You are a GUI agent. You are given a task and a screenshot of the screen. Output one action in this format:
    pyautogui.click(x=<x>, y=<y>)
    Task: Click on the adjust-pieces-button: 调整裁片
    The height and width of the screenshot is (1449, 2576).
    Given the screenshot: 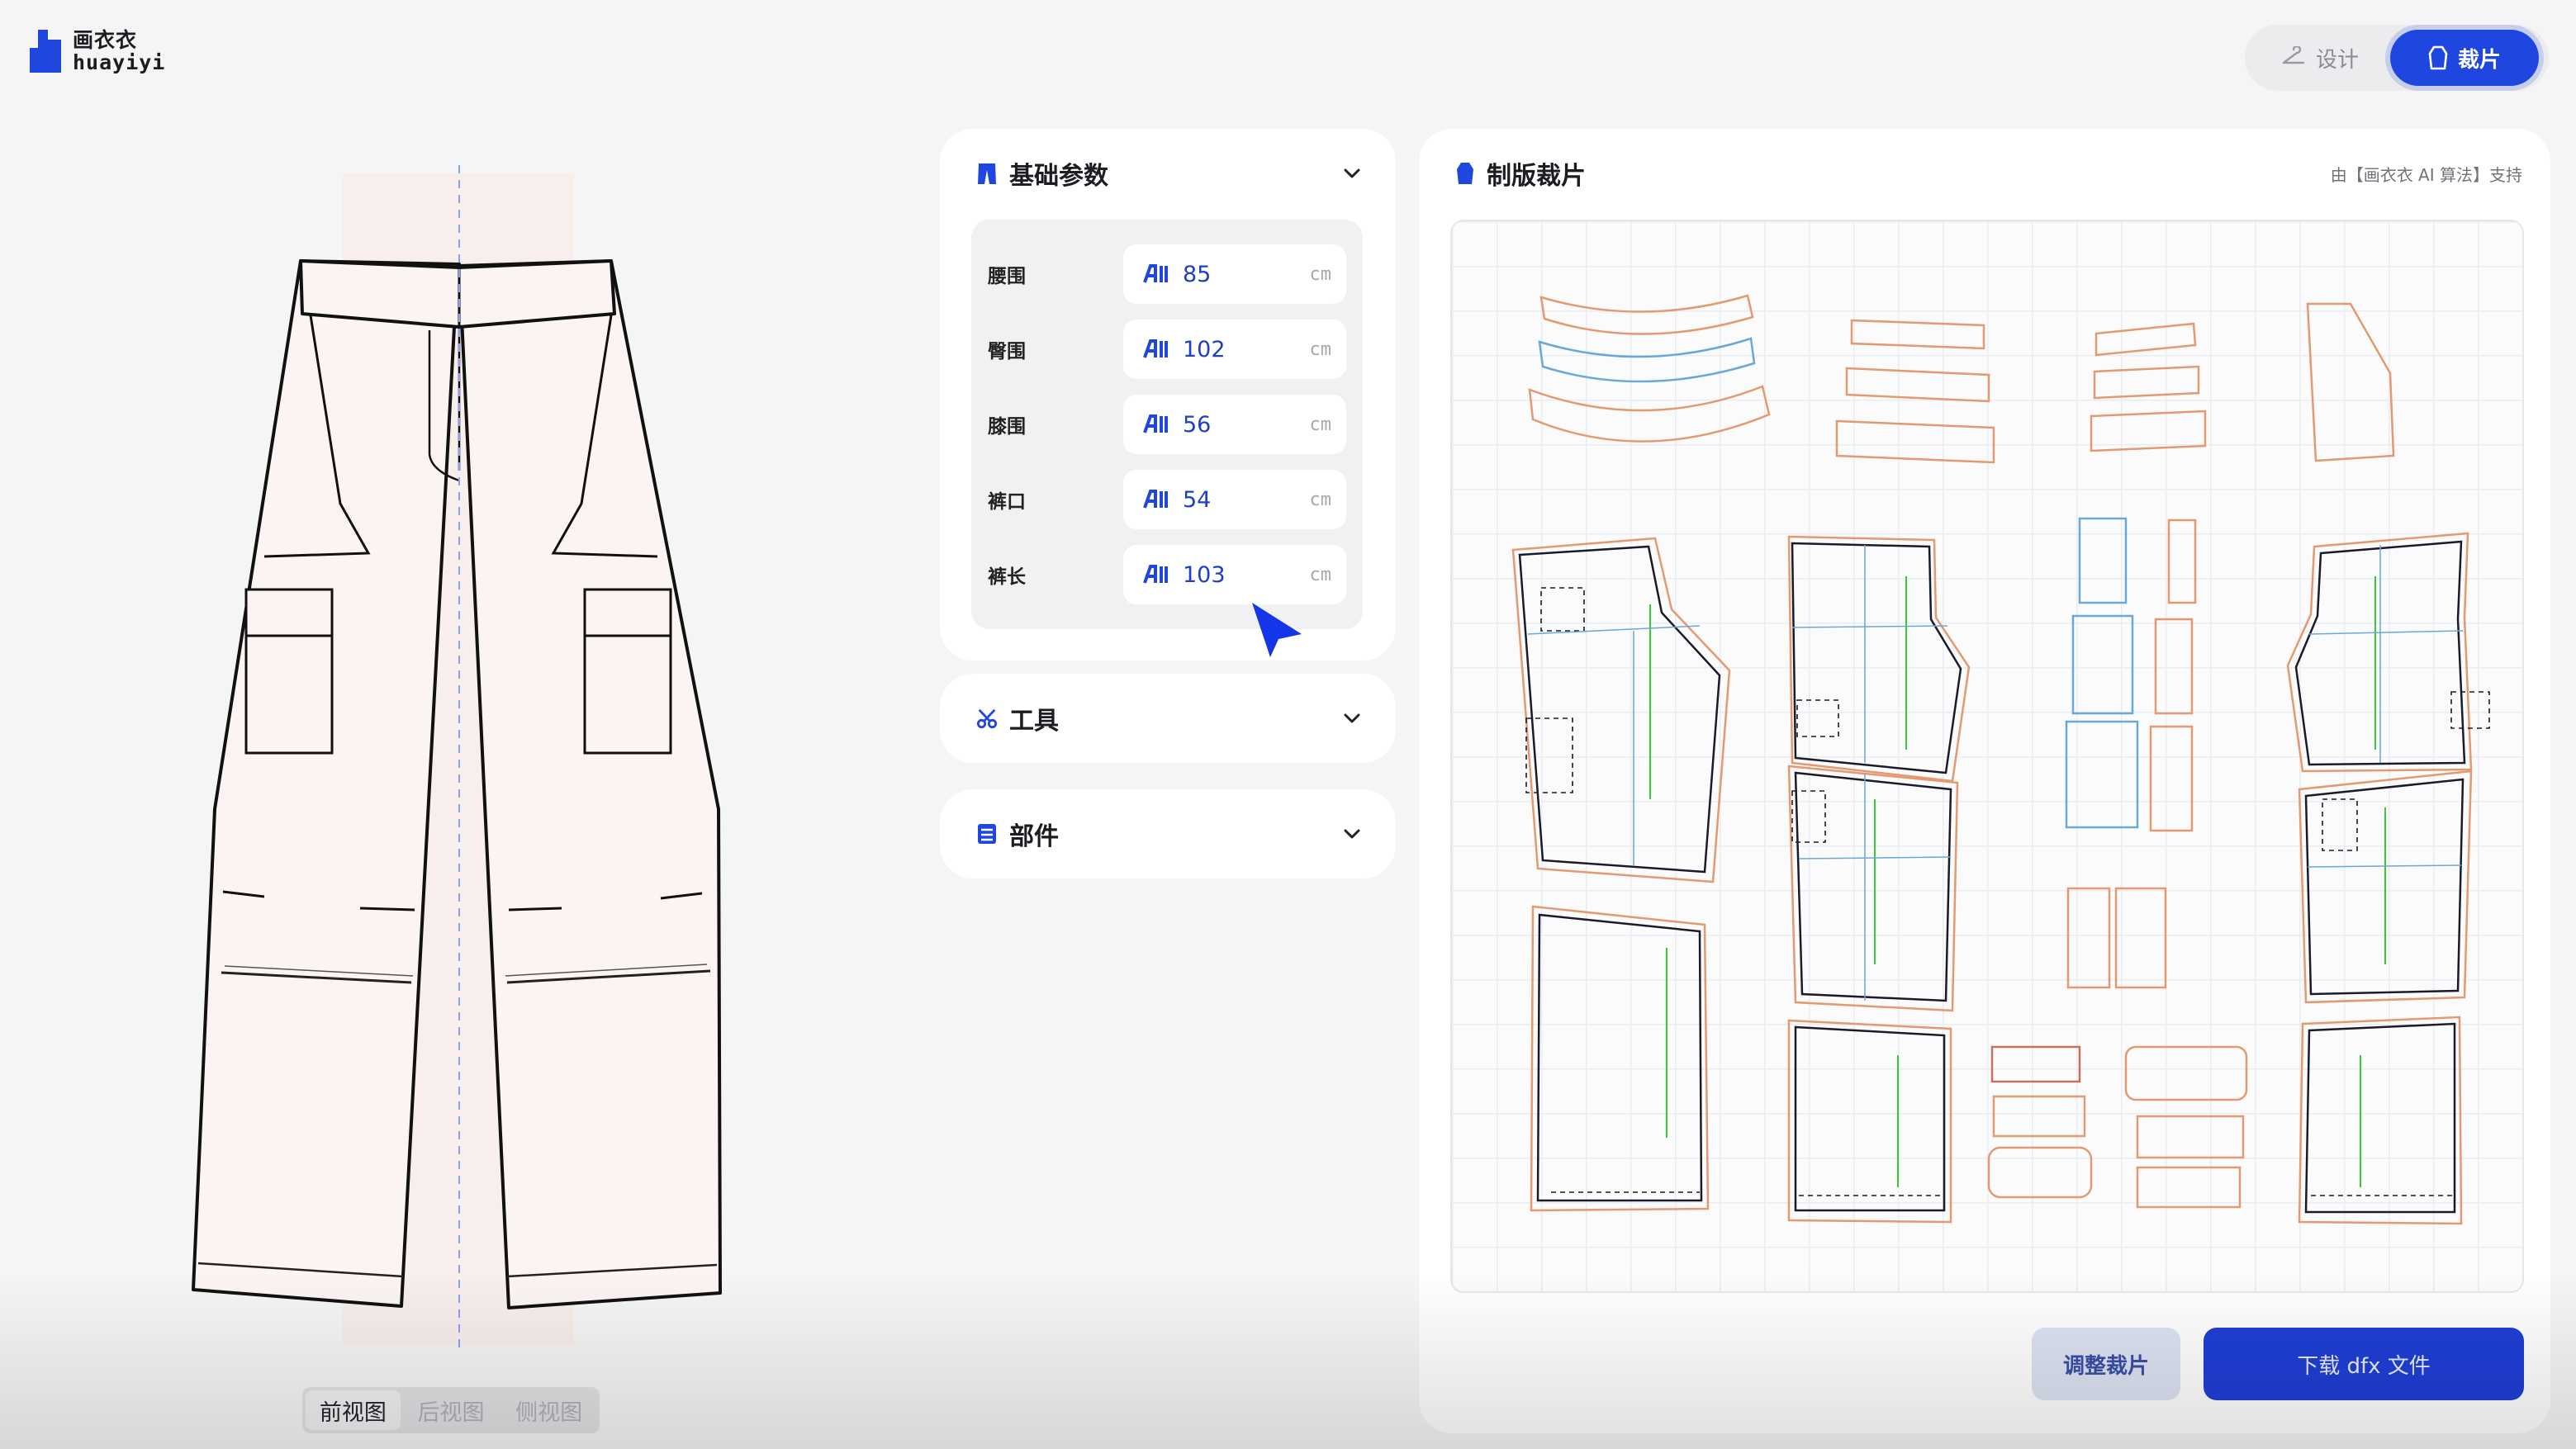 What is the action you would take?
    pyautogui.click(x=2106, y=1364)
    